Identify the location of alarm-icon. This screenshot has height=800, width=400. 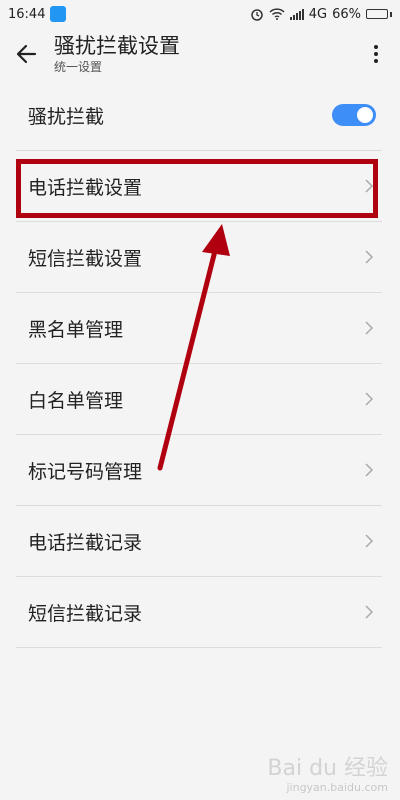
(257, 14).